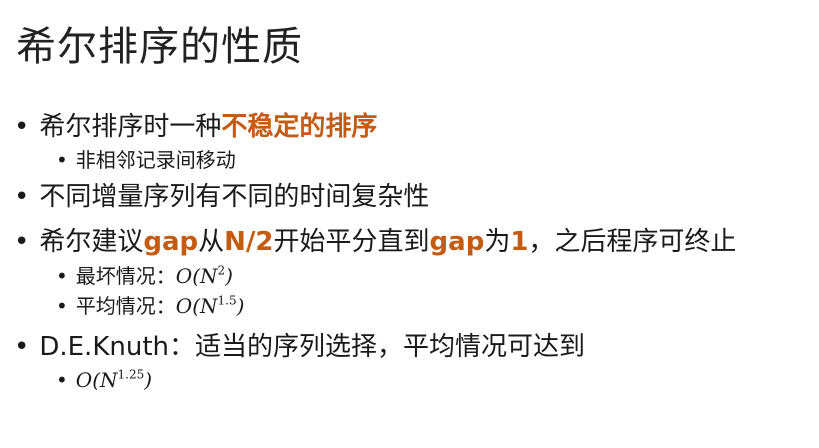 Image resolution: width=819 pixels, height=448 pixels. What do you see at coordinates (497, 242) in the screenshot?
I see `item-text: 为` at bounding box center [497, 242].